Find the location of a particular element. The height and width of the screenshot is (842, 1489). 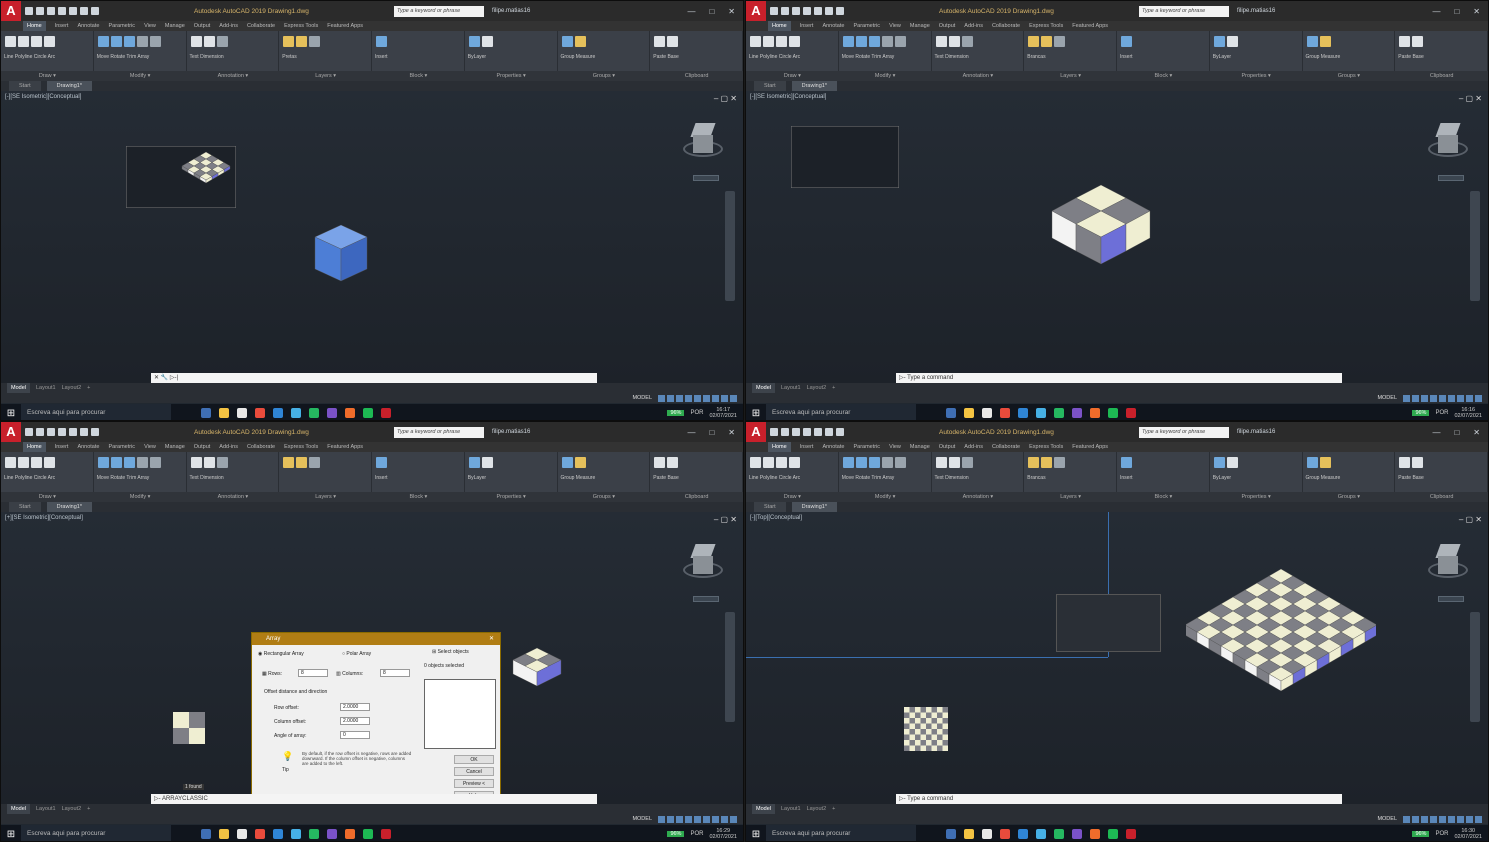

layer-current-value: Pretas is located at coordinates (325, 57).